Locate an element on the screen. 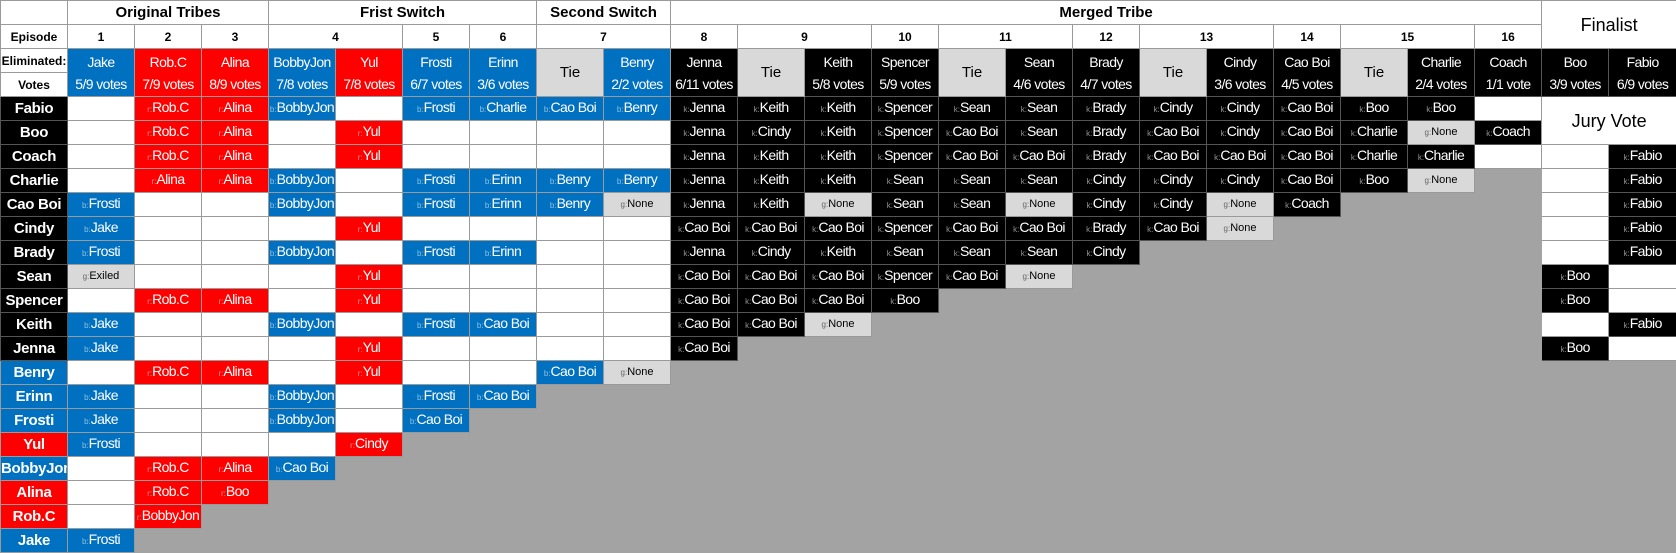  vote-count: 7/8 votes is located at coordinates (302, 83).